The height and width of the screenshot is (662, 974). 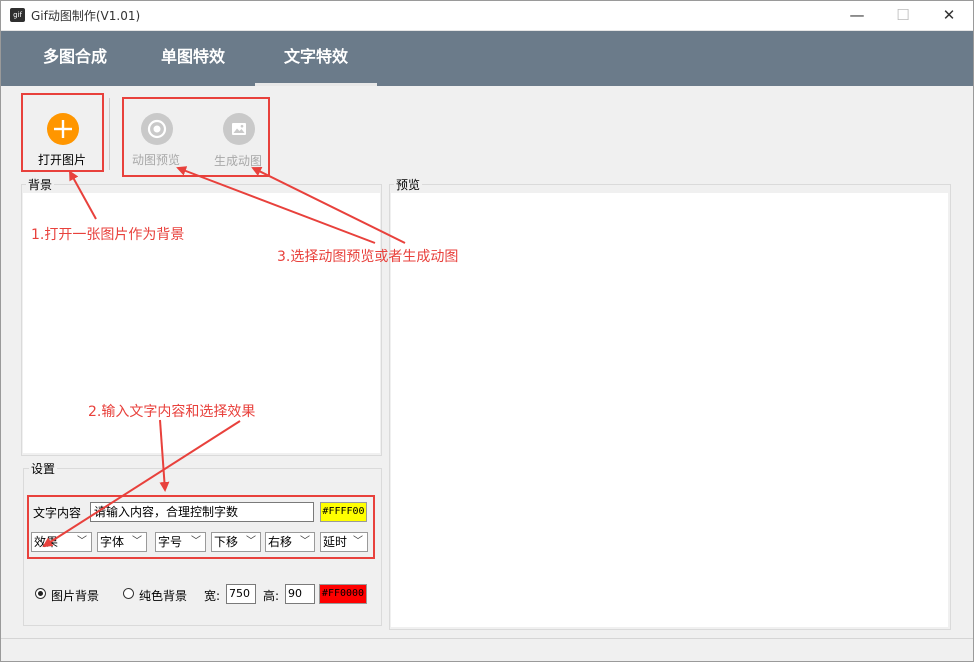 I want to click on solid-background-label: 纯色背景, so click(x=163, y=595).